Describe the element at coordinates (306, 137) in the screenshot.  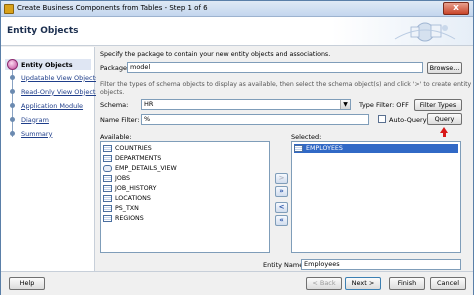
I see `selected-label: Selected:` at that location.